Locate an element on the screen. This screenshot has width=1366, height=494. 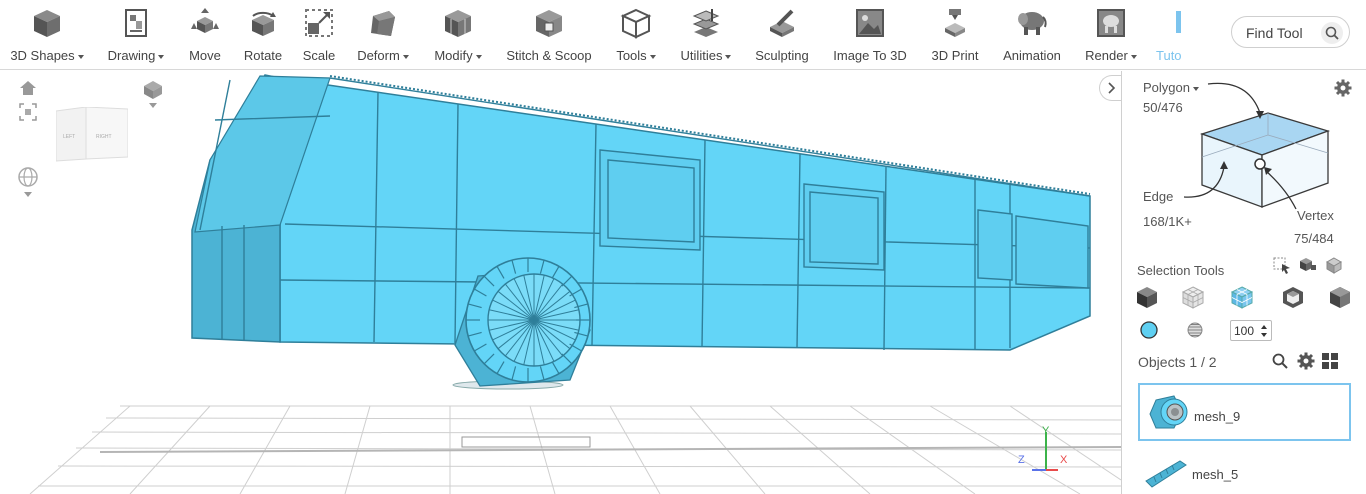
fit-view-icon is located at coordinates (28, 112).